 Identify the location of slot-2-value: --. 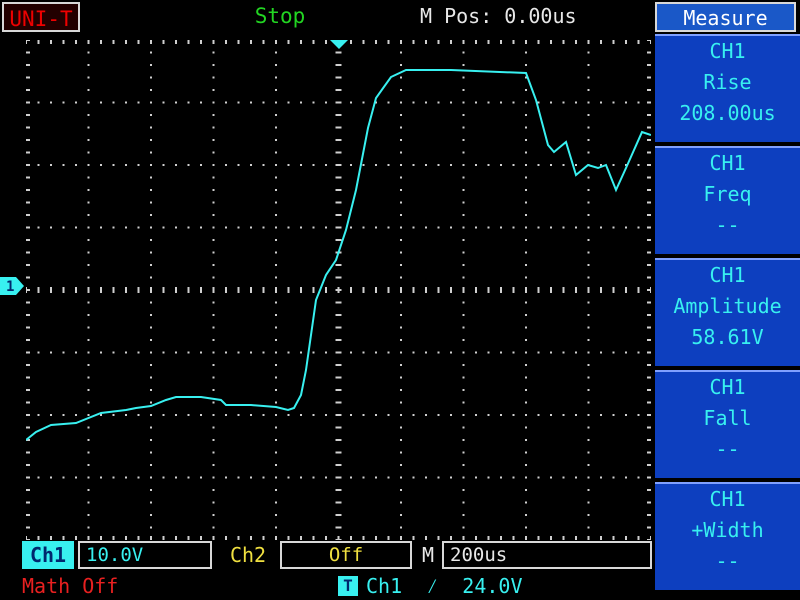
(727, 225).